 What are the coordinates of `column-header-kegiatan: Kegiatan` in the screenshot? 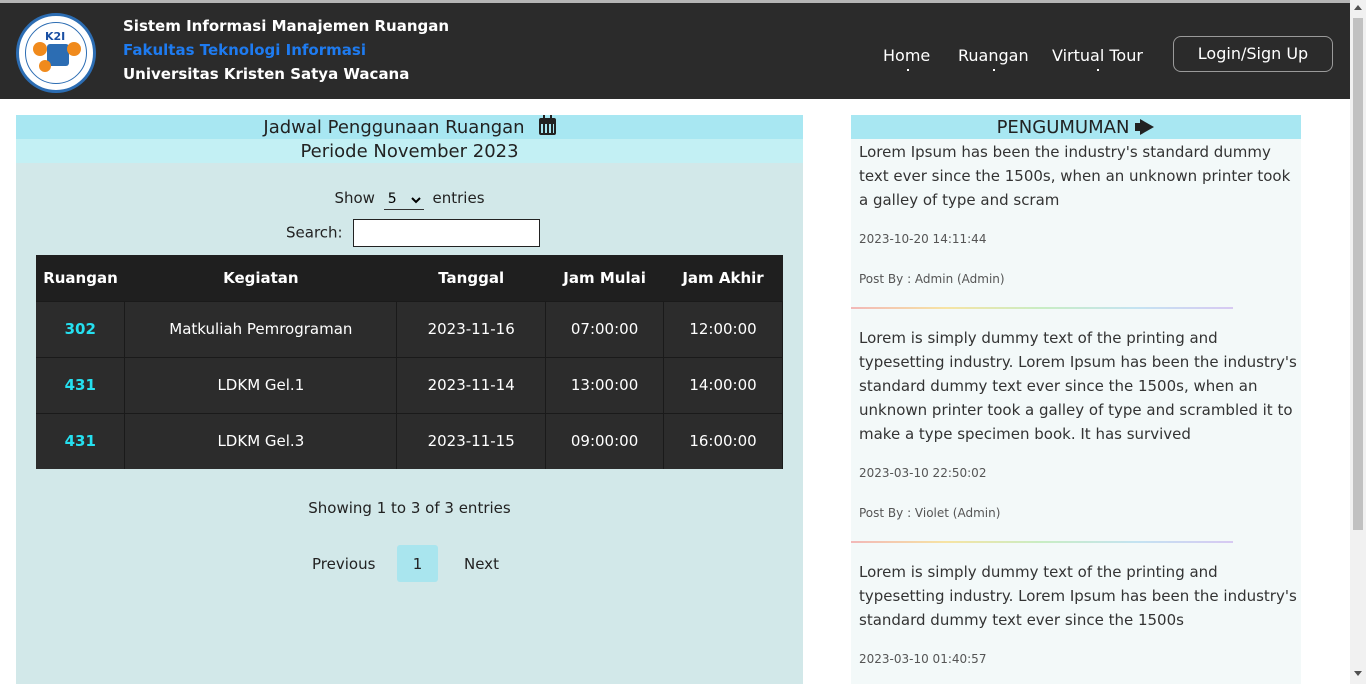 It's located at (260, 278).